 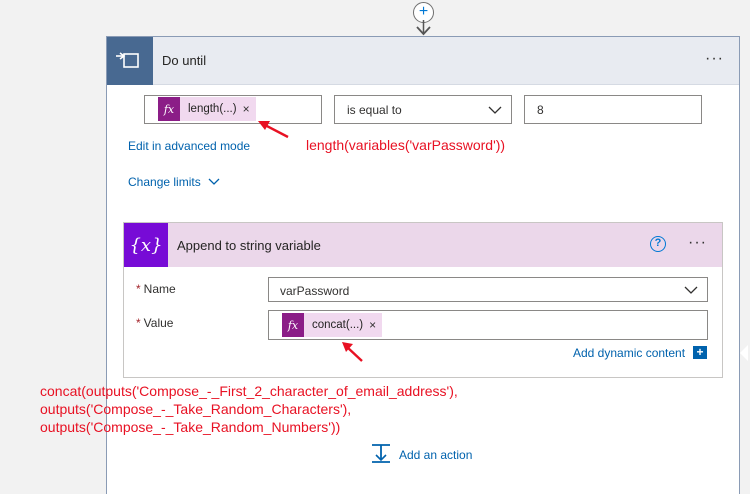 I want to click on loop-icon, so click(x=130, y=61).